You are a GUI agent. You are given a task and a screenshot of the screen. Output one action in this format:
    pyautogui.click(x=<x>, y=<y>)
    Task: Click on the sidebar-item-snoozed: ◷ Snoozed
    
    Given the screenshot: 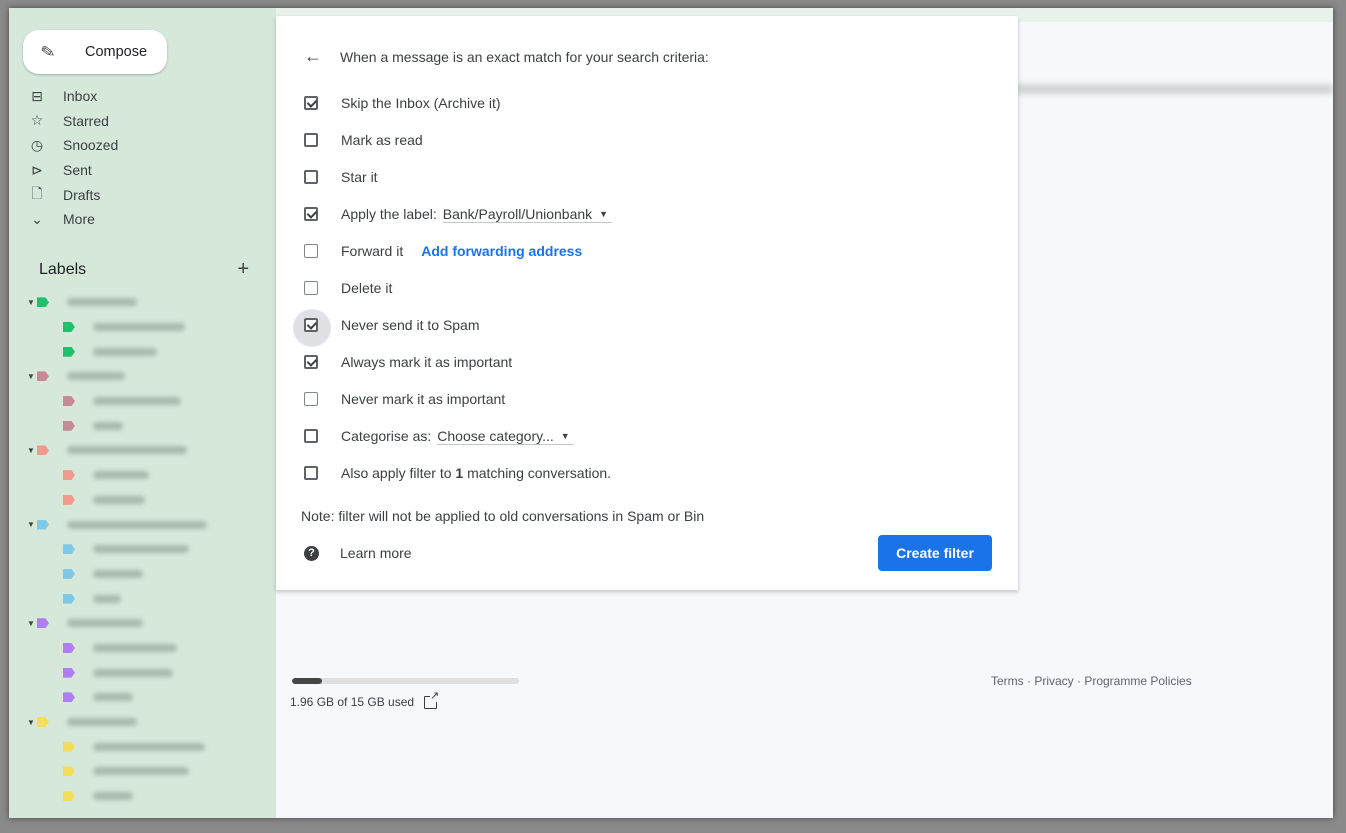 What is the action you would take?
    pyautogui.click(x=72, y=145)
    